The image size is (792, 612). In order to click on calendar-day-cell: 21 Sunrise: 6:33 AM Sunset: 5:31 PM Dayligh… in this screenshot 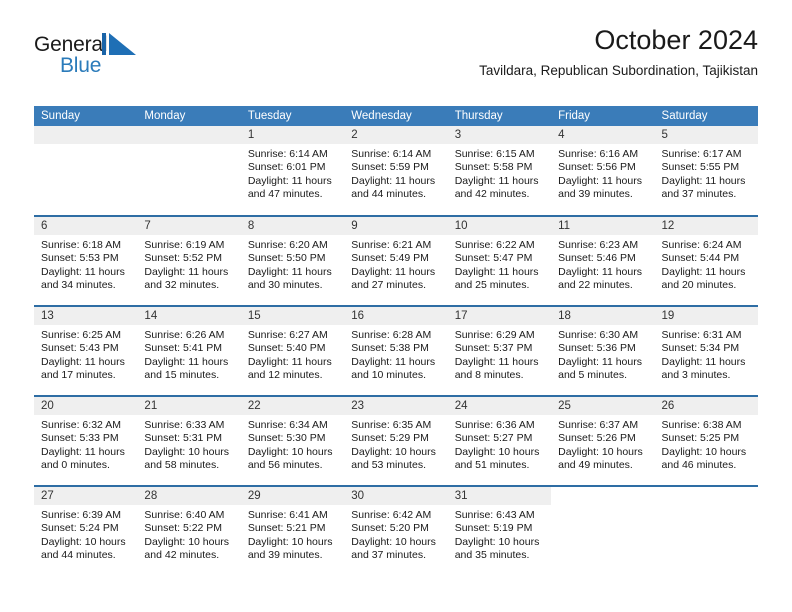, I will do `click(189, 440)`.